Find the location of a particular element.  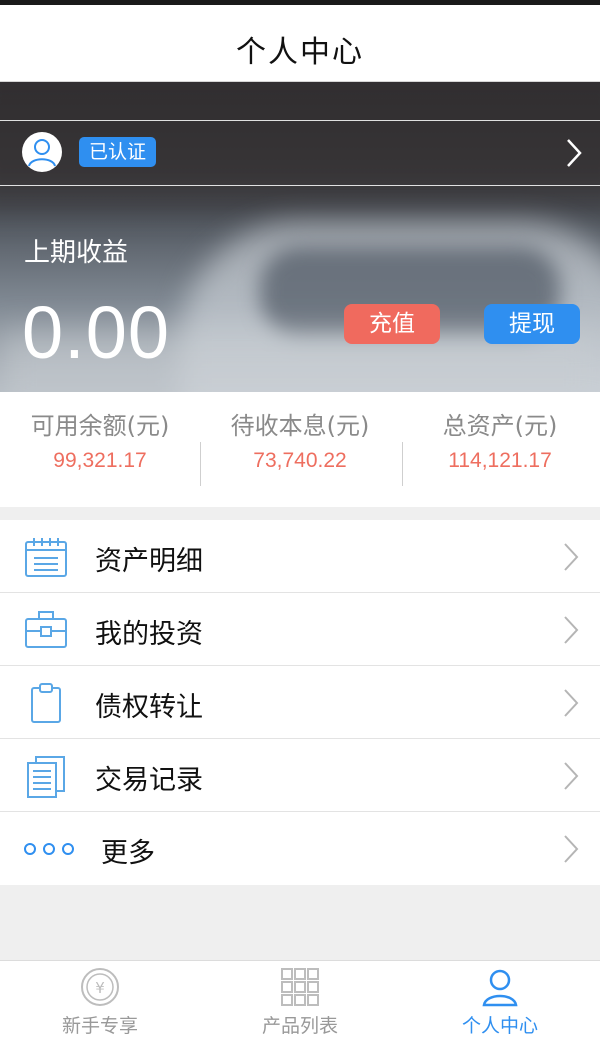

tab-product-list: 产品列表 is located at coordinates (300, 1000).